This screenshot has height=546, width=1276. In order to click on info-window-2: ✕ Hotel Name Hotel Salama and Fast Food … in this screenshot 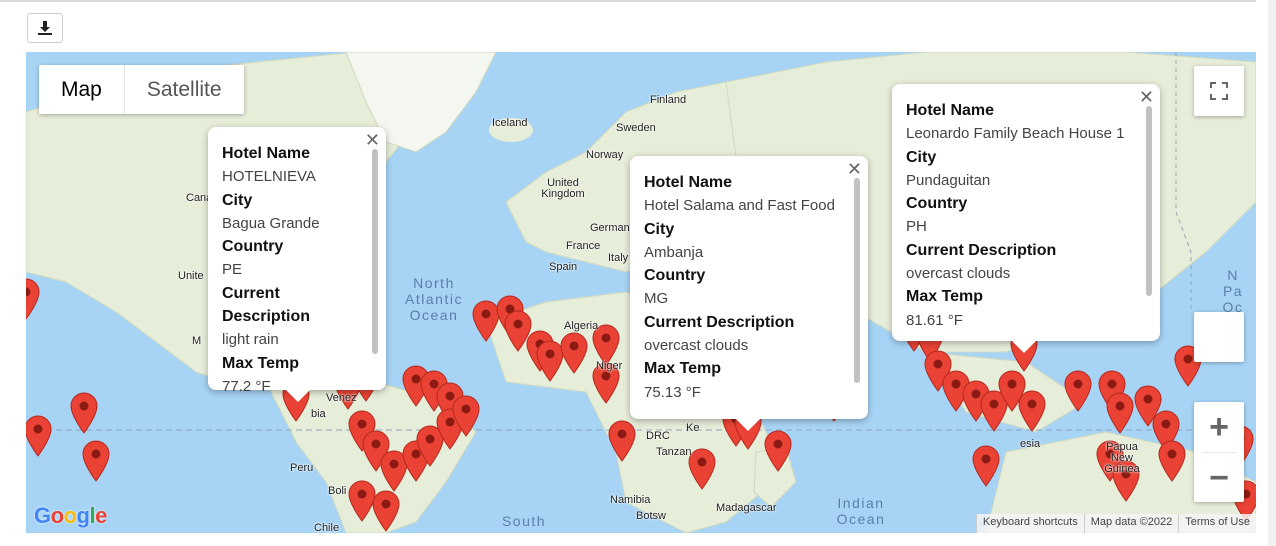, I will do `click(749, 293)`.